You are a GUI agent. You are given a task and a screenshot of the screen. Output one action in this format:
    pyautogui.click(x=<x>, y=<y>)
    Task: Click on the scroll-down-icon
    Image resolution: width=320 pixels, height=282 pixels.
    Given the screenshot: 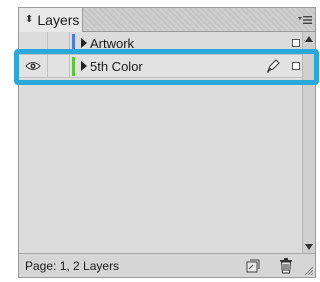 What is the action you would take?
    pyautogui.click(x=309, y=247)
    